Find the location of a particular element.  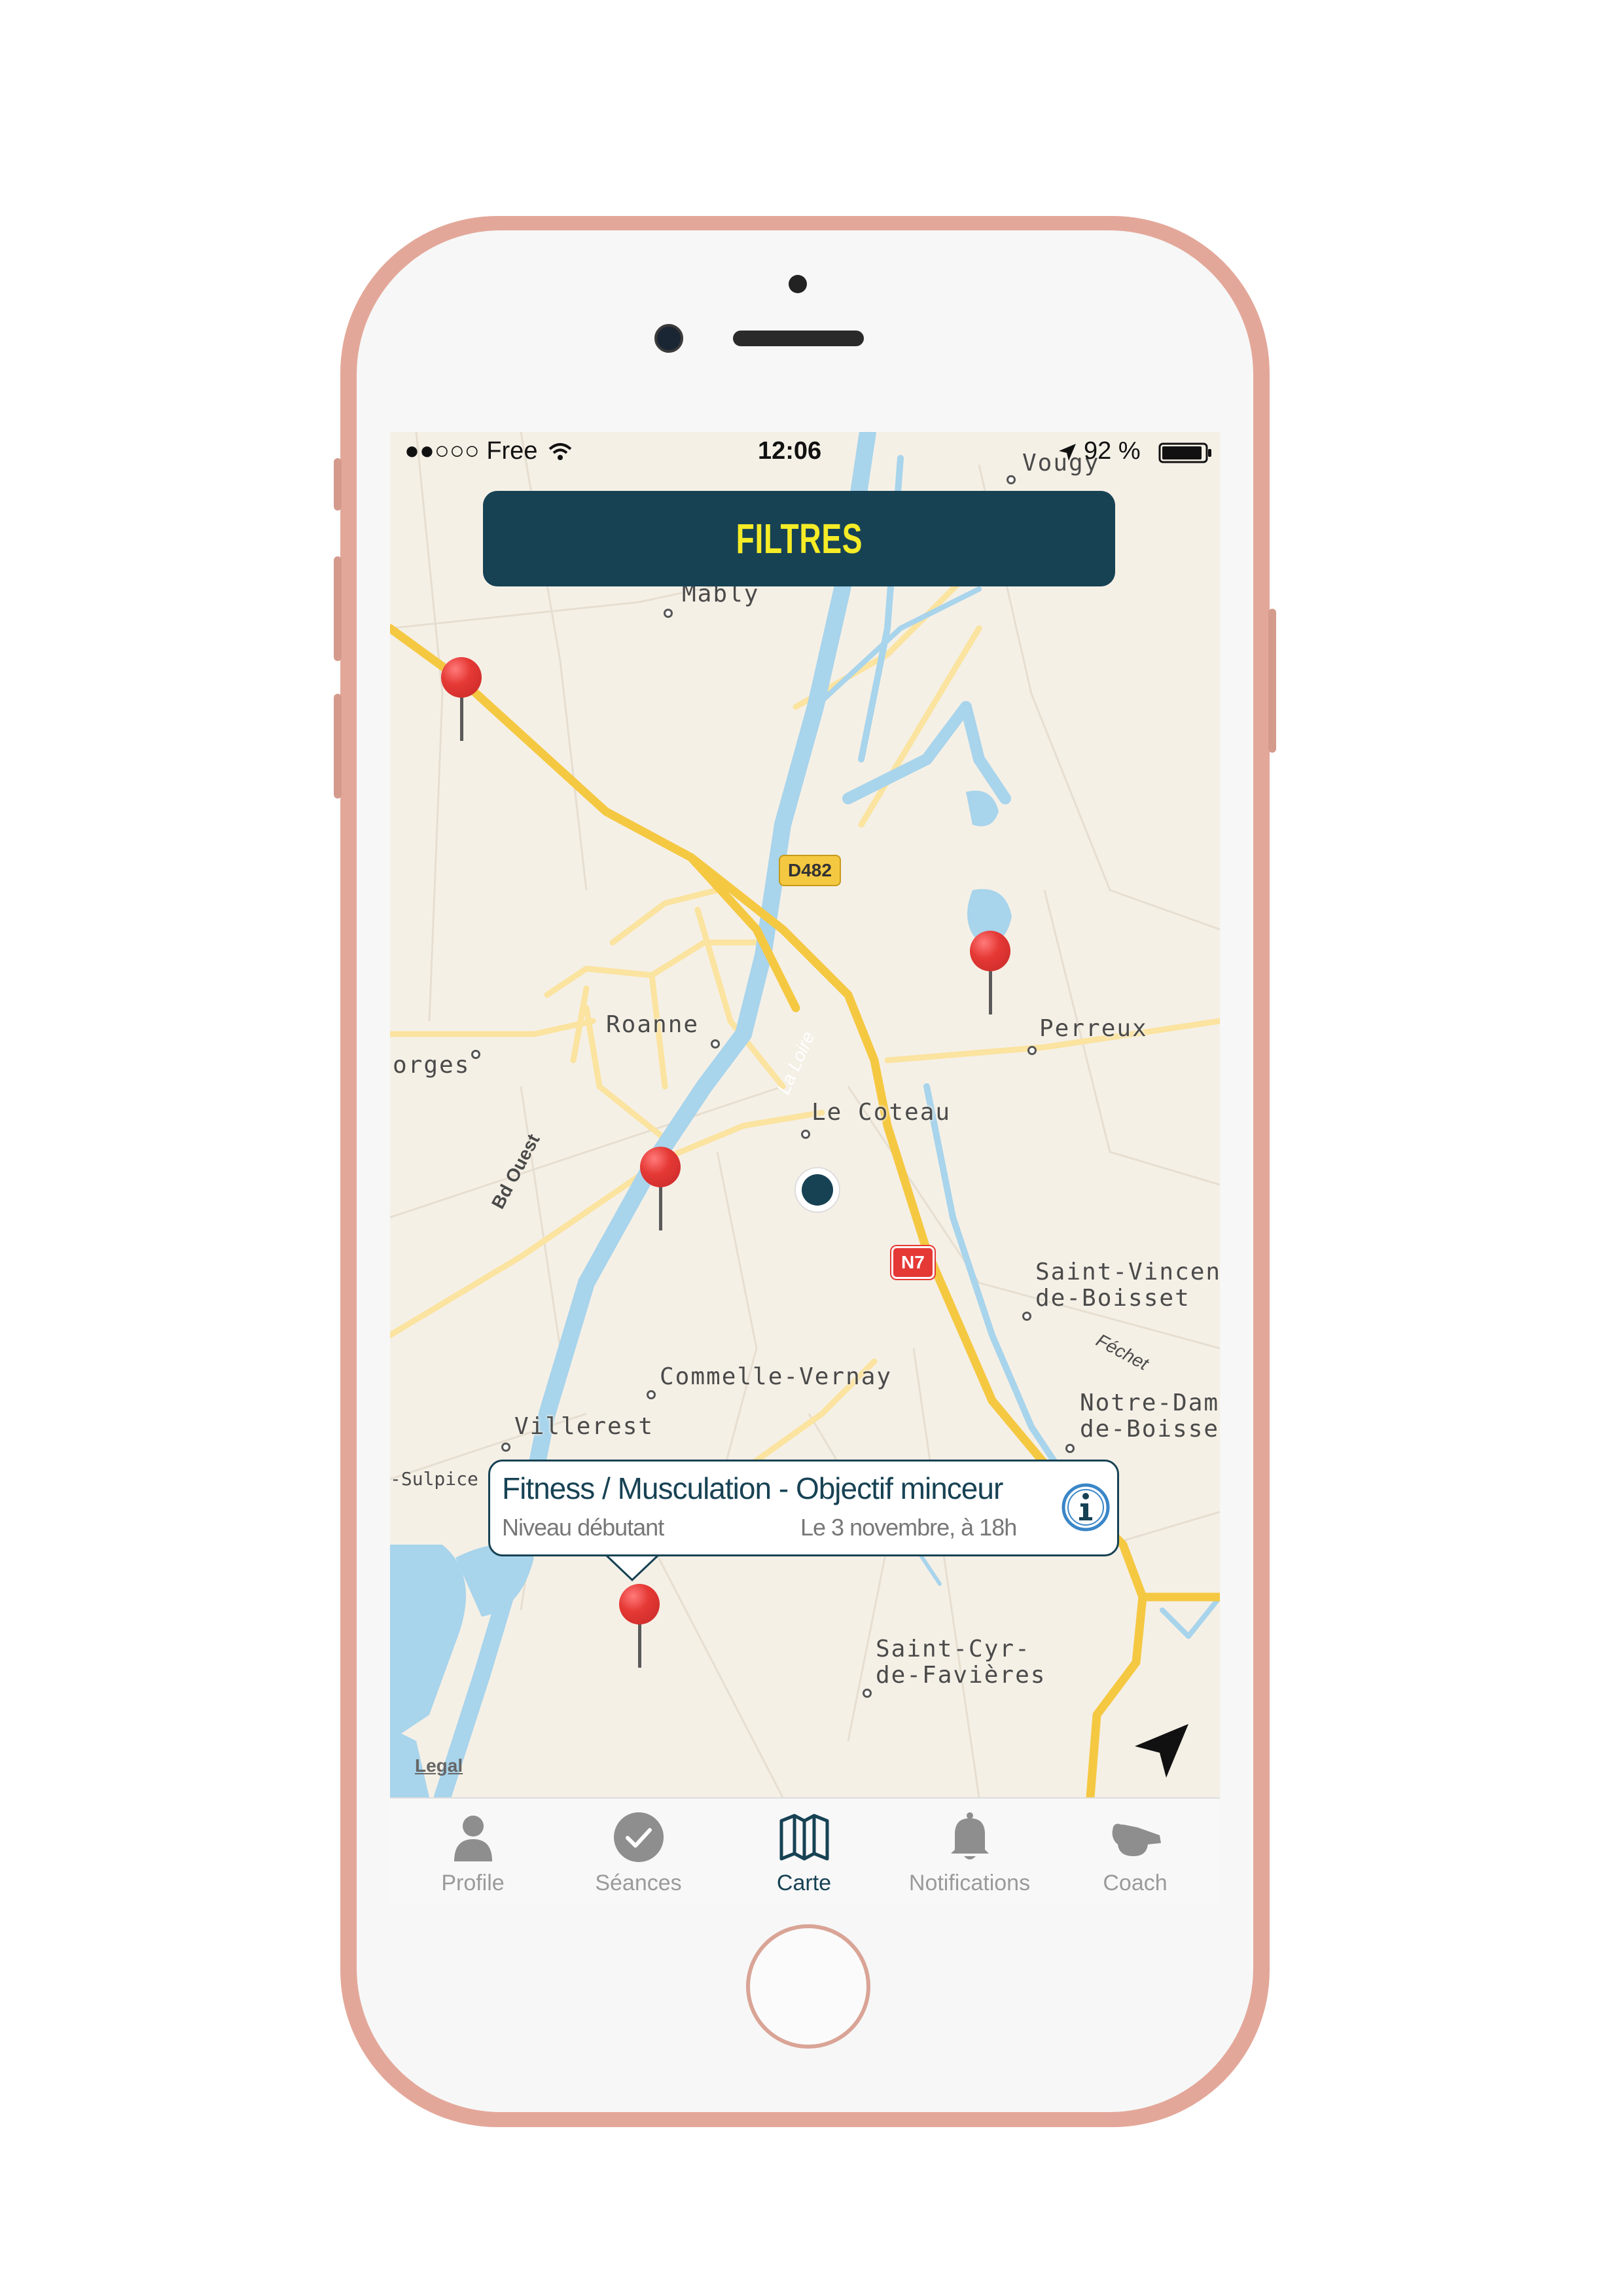

power-button is located at coordinates (1272, 681).